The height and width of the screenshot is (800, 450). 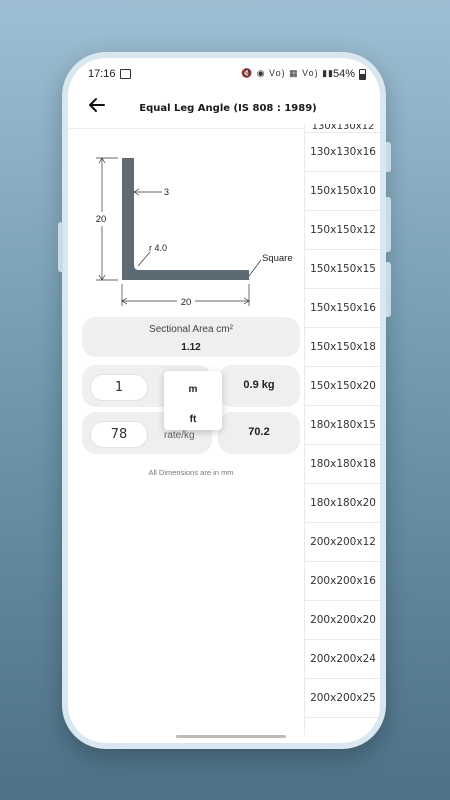 I want to click on arrow-left-icon, so click(x=97, y=105).